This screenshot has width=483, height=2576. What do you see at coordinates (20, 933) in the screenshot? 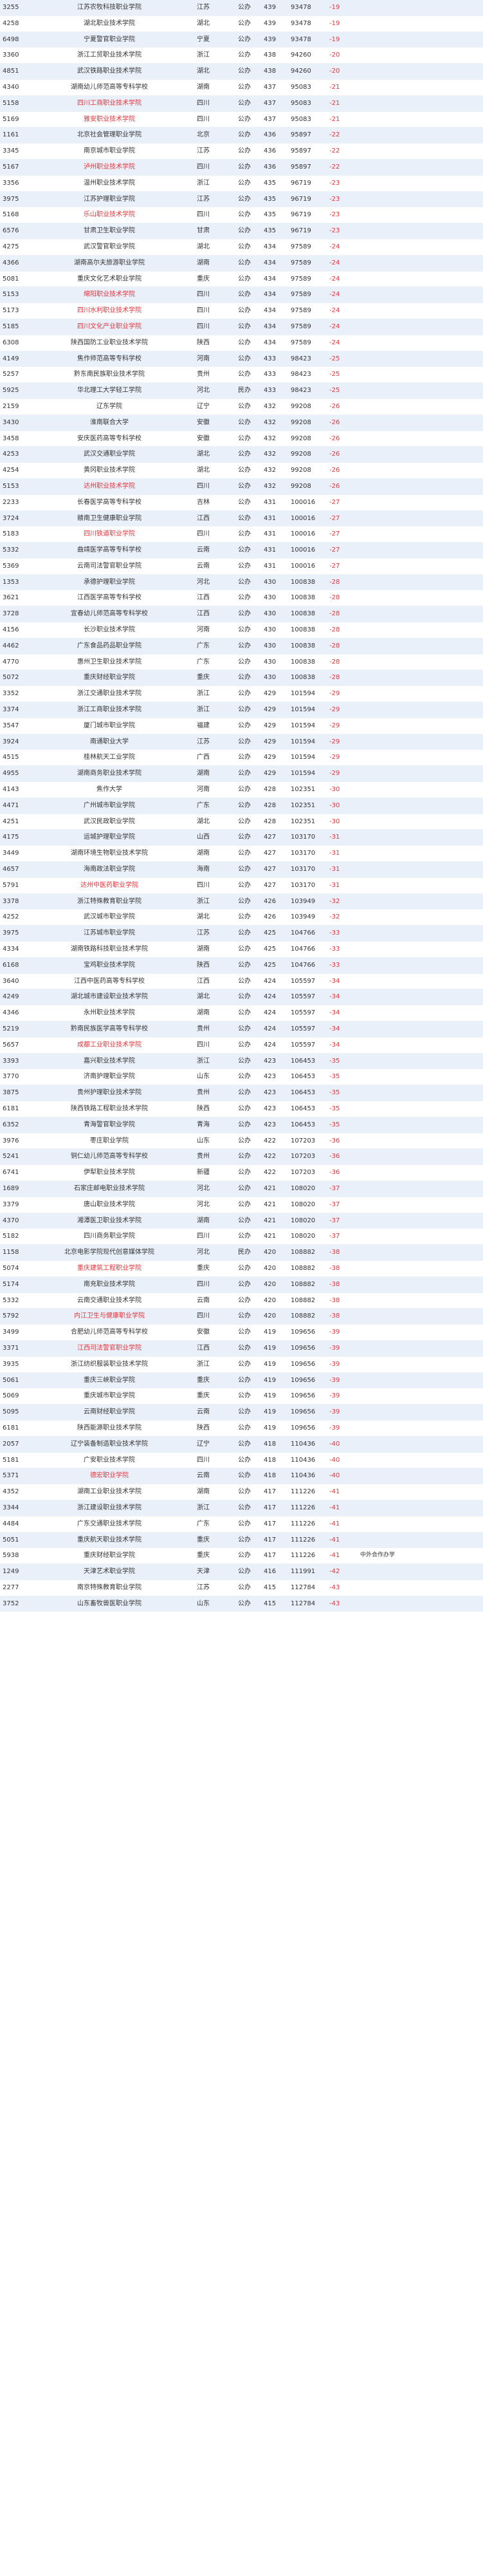
I see `school-code-cell: 3975` at bounding box center [20, 933].